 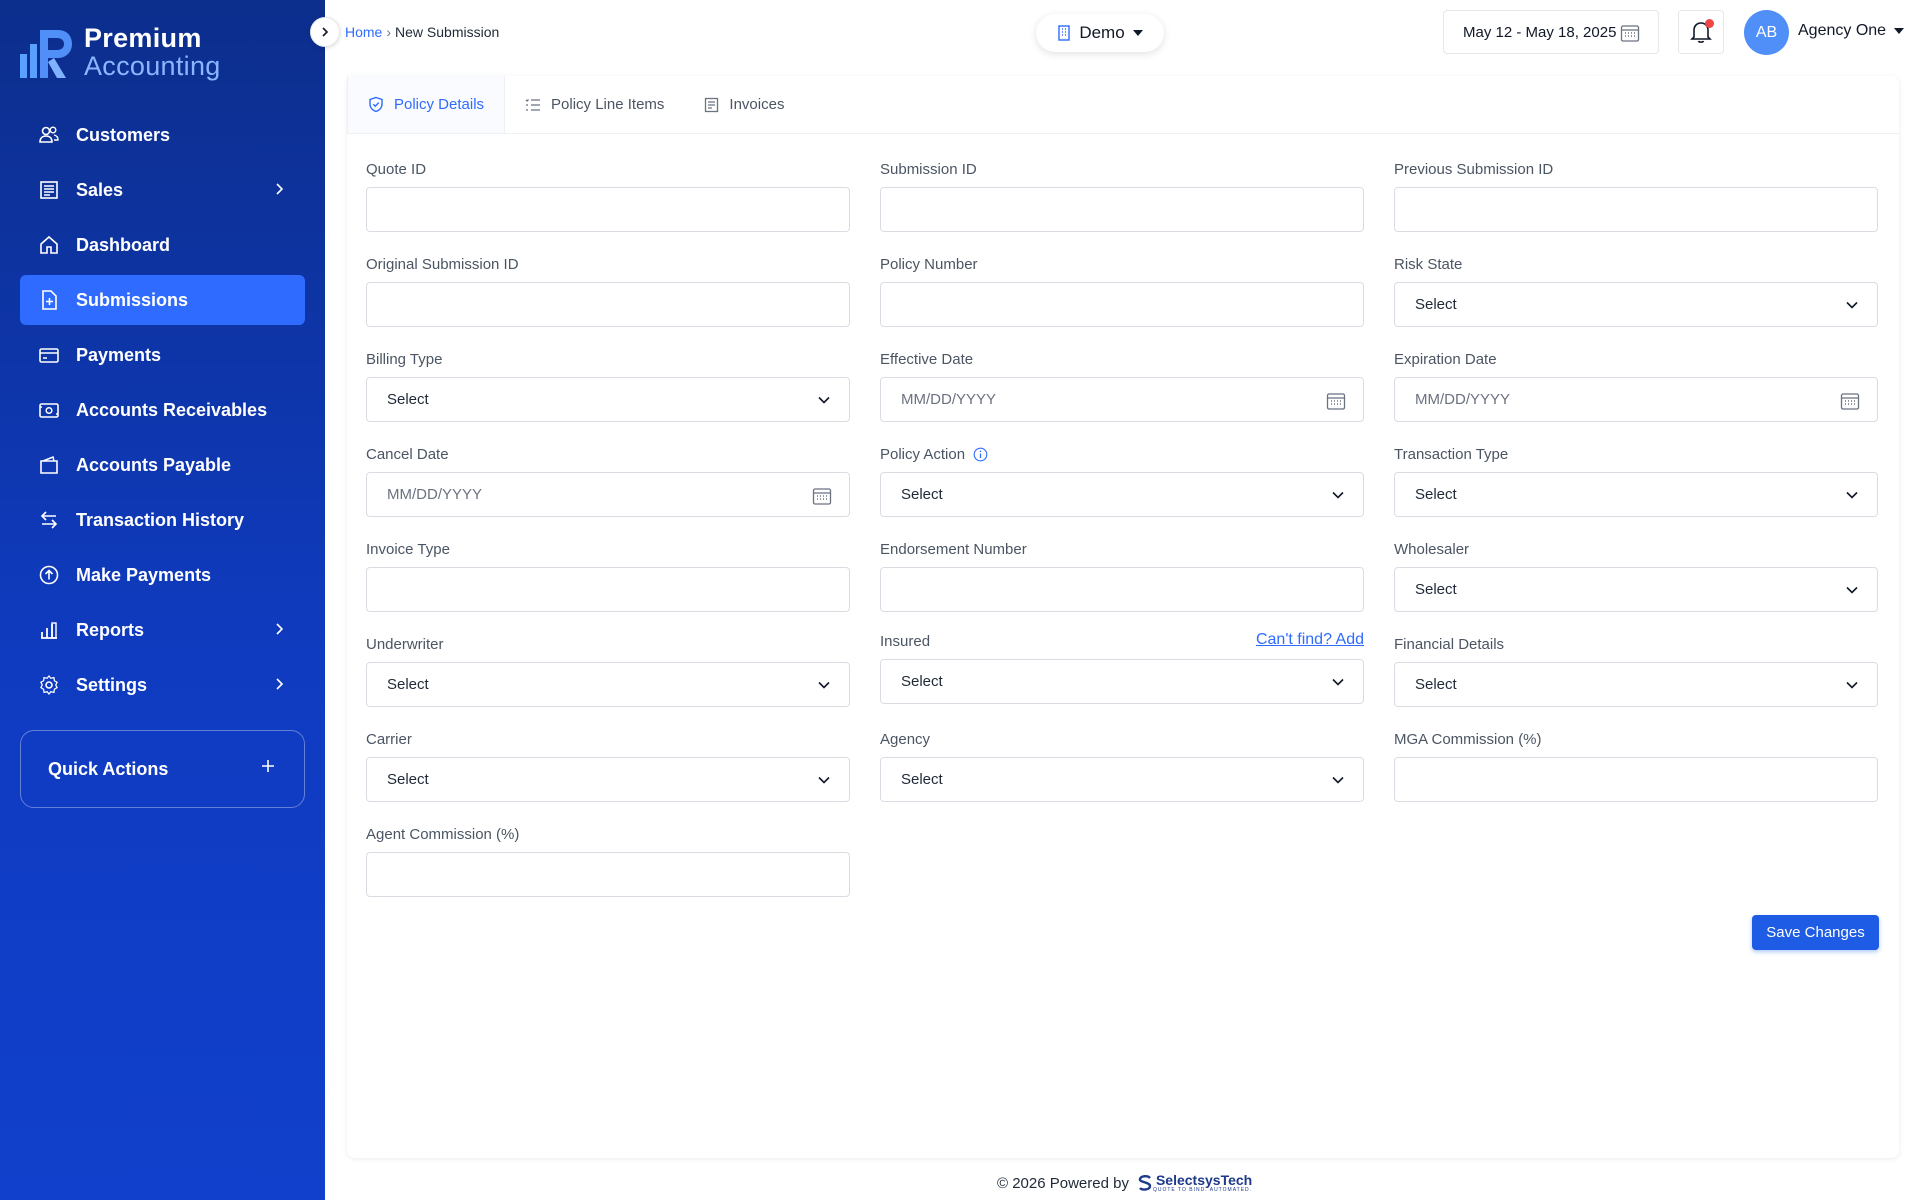 I want to click on app-logo: Premium Accounting, so click(x=119, y=52).